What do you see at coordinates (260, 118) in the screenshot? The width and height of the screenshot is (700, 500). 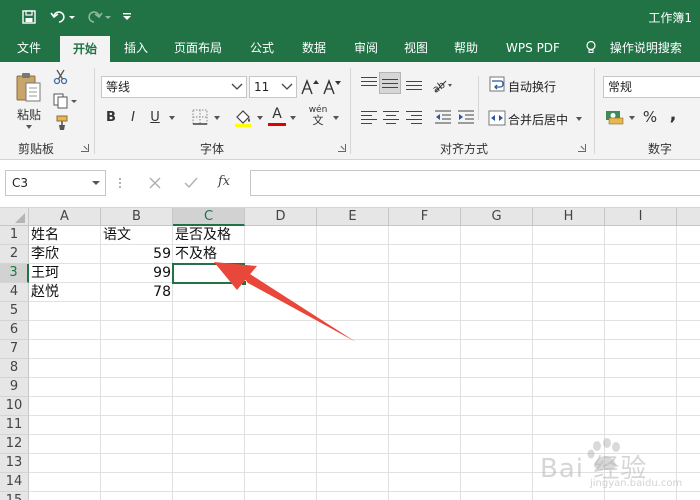 I see `fill-color-dropdown-caret` at bounding box center [260, 118].